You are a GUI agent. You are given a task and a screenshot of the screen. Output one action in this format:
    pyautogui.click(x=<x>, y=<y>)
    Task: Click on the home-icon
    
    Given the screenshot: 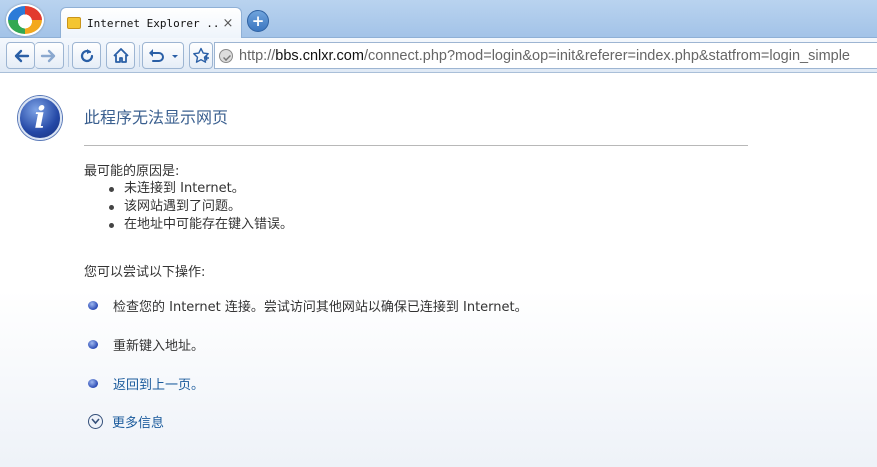 What is the action you would take?
    pyautogui.click(x=120, y=55)
    